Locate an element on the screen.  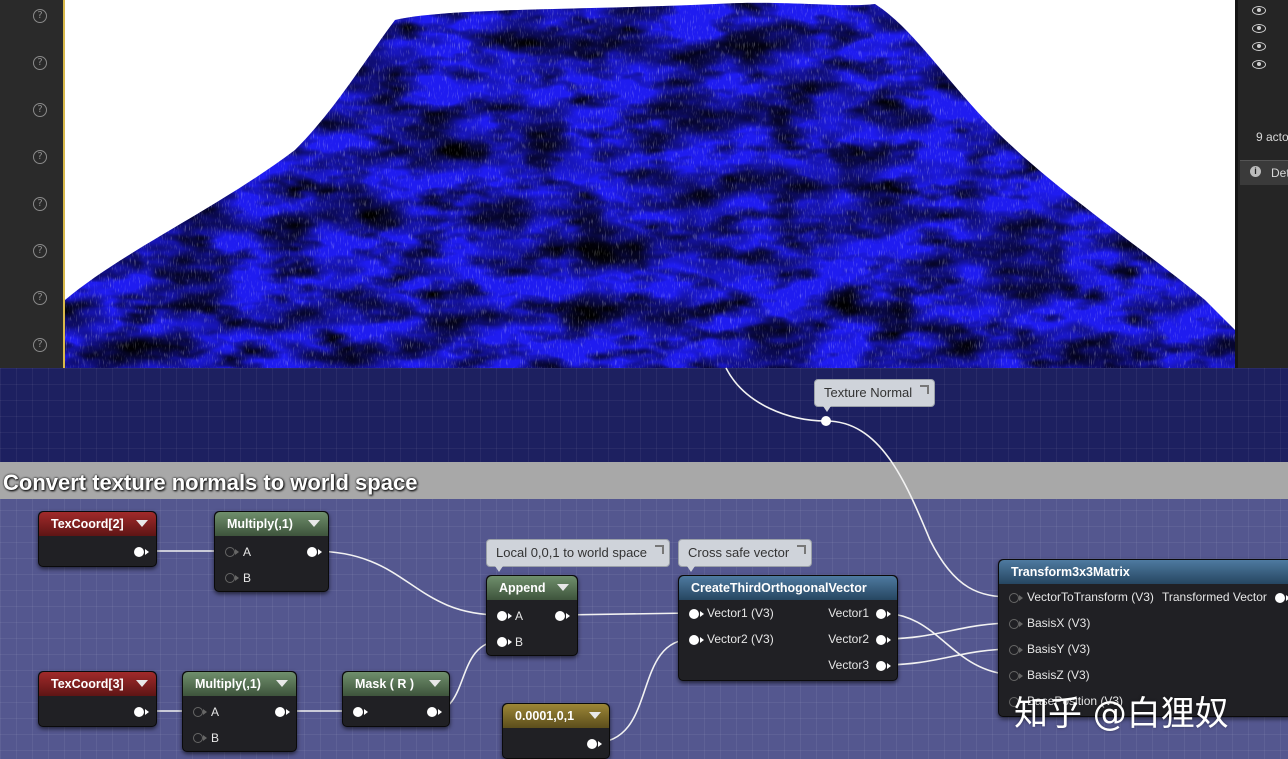
node-header: Transform3x3Matrix is located at coordinates (1143, 572).